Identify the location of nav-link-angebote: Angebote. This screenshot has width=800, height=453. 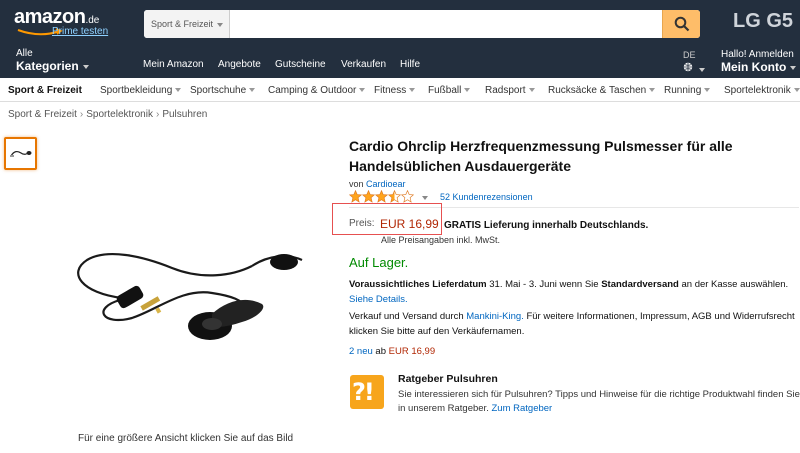
(239, 64).